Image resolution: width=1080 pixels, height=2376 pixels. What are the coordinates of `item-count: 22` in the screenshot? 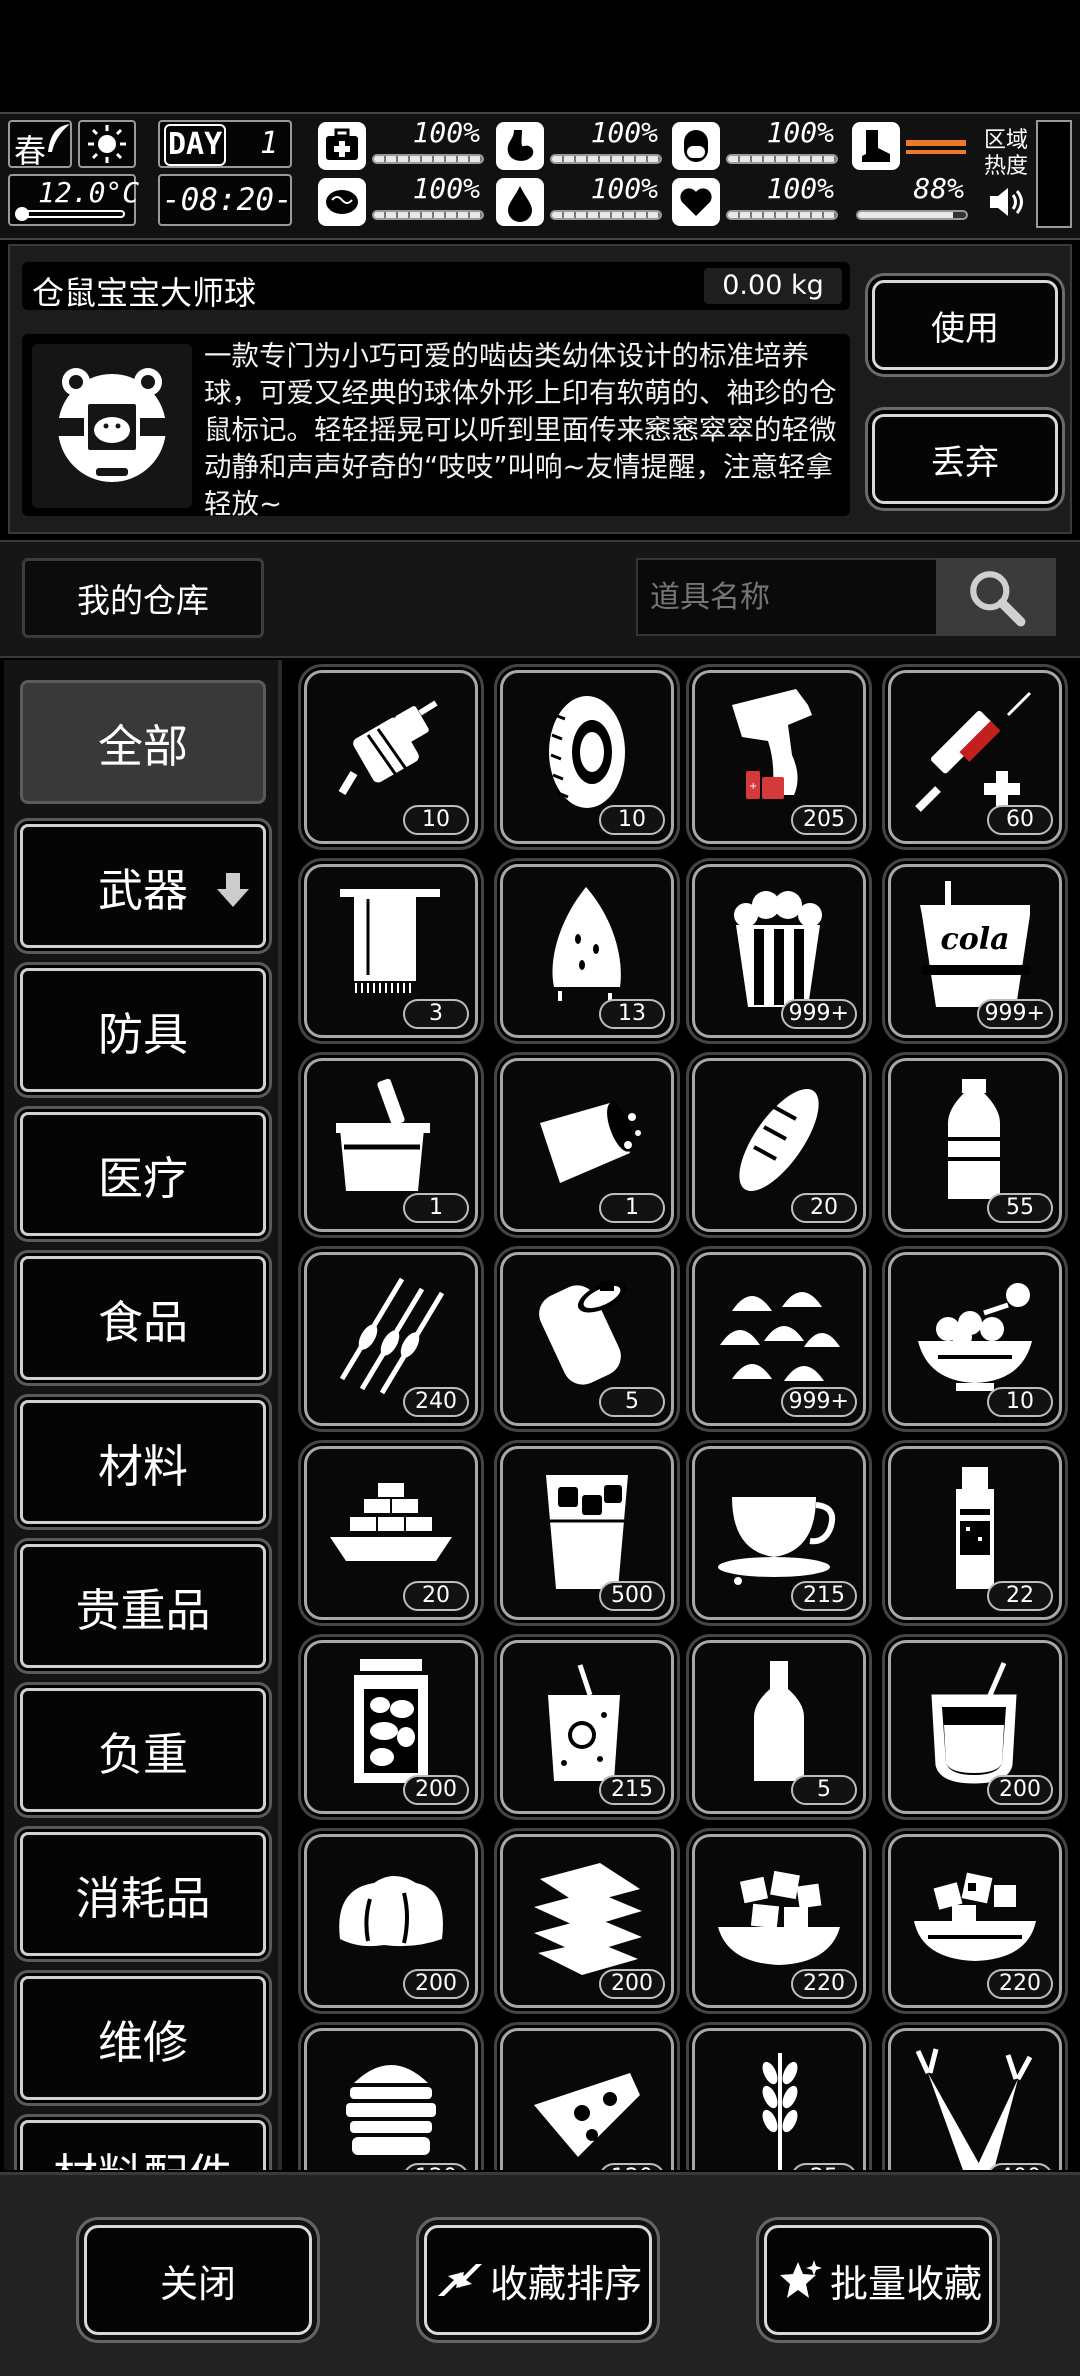 It's located at (1020, 1596).